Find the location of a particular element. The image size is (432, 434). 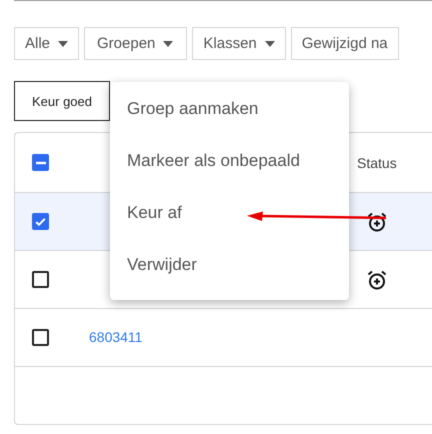

approve-button: Keur goed is located at coordinates (62, 101).